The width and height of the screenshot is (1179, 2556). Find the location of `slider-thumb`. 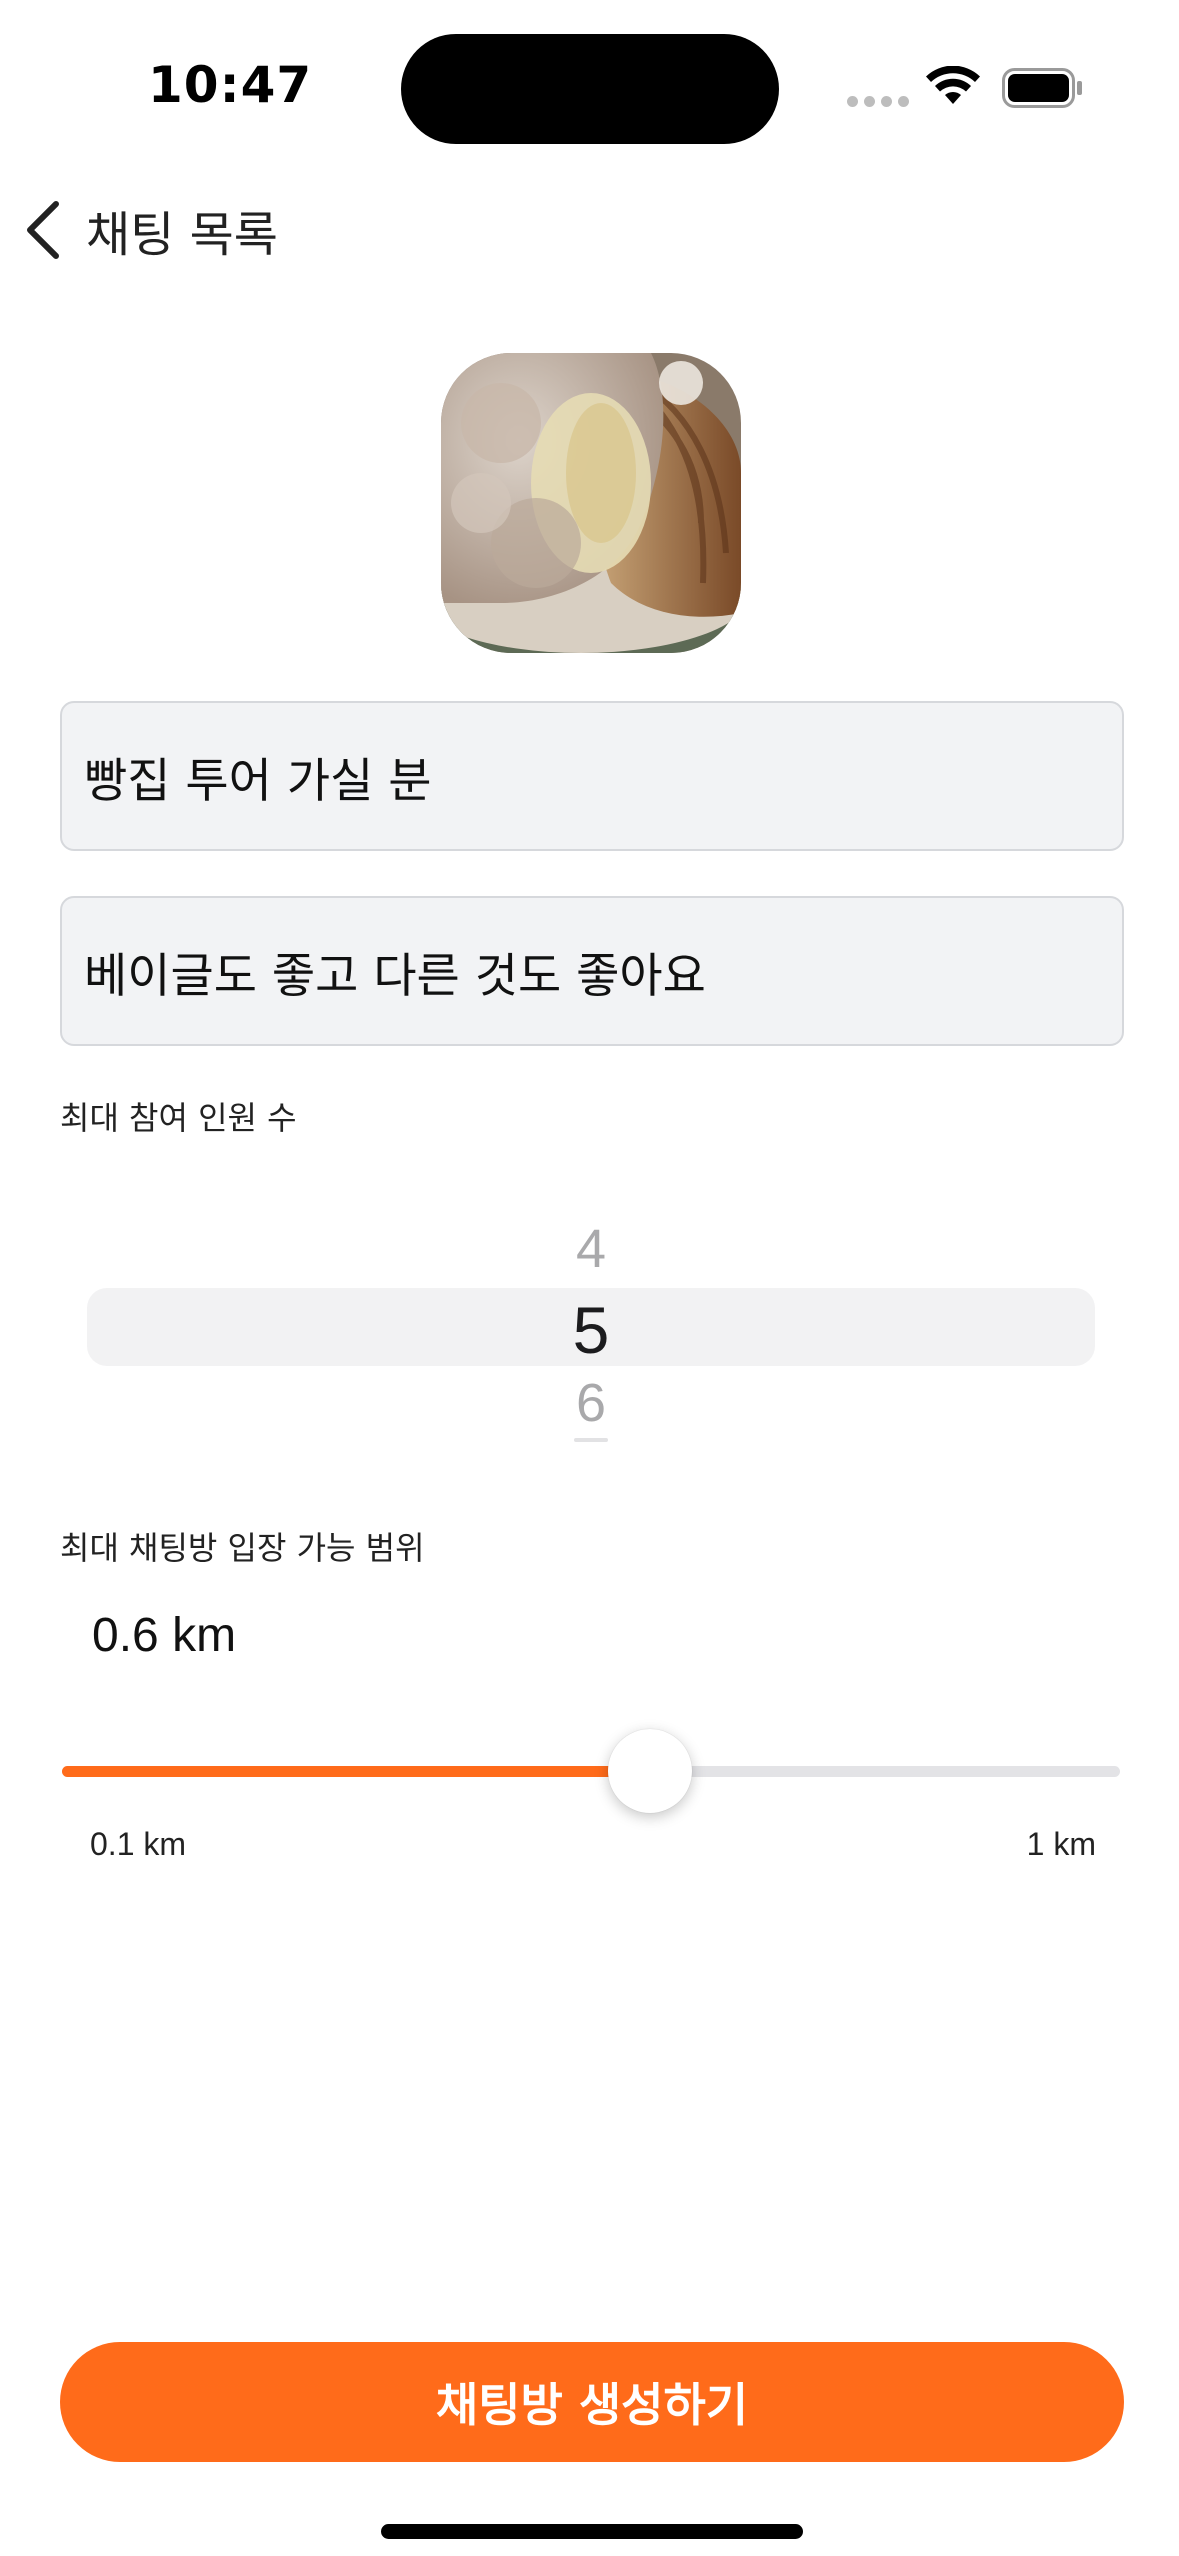

slider-thumb is located at coordinates (649, 1771).